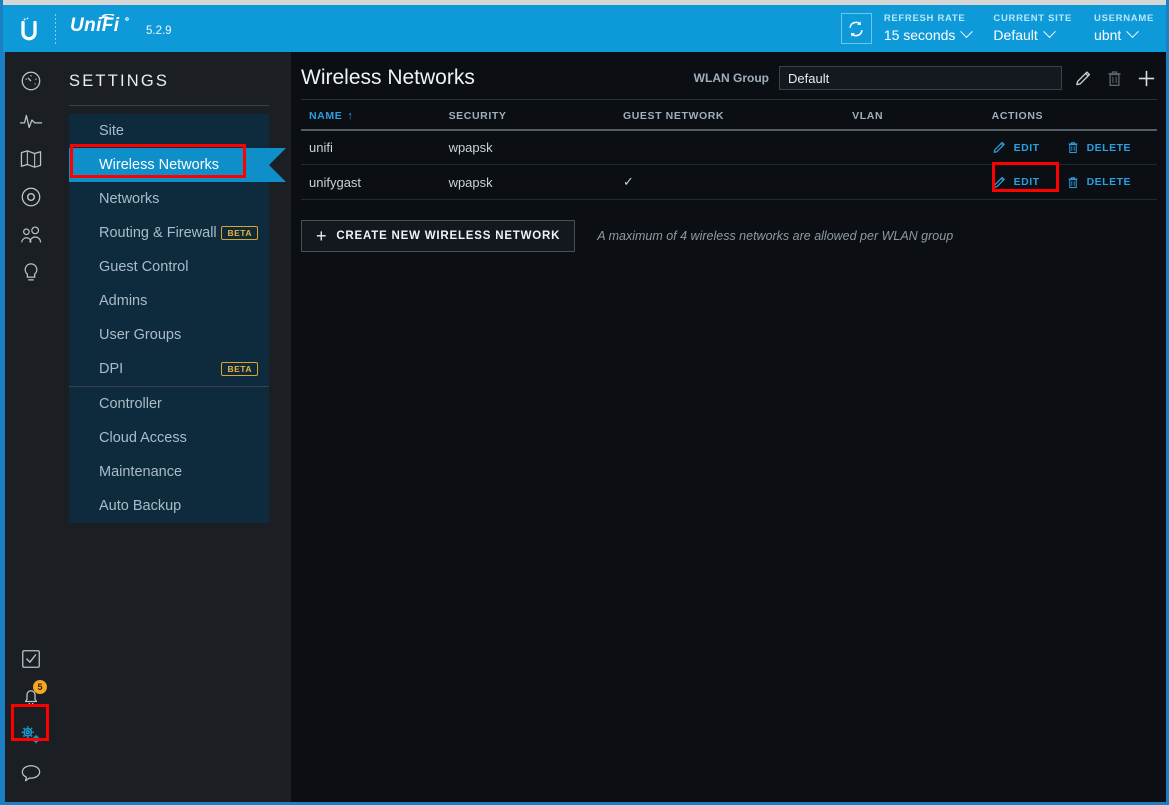 The height and width of the screenshot is (805, 1169). Describe the element at coordinates (1017, 116) in the screenshot. I see `column-label: ACTIONS` at that location.